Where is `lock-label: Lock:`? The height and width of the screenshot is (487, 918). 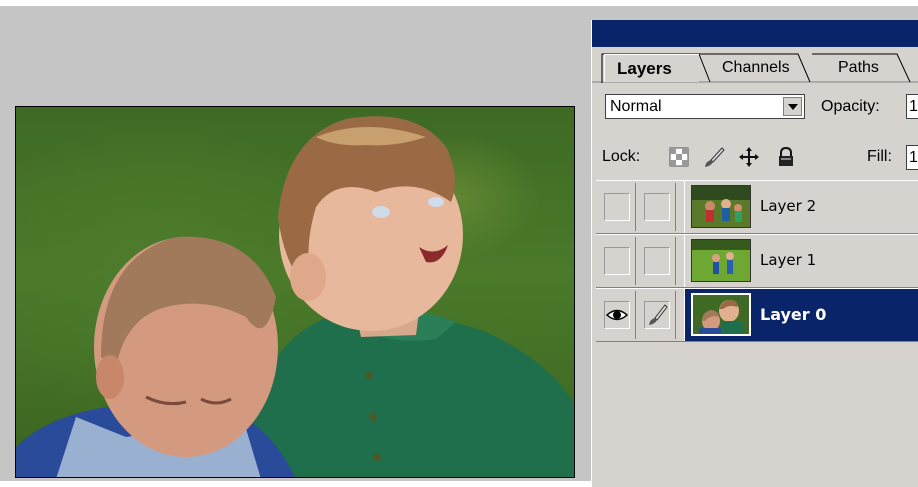 lock-label: Lock: is located at coordinates (621, 156).